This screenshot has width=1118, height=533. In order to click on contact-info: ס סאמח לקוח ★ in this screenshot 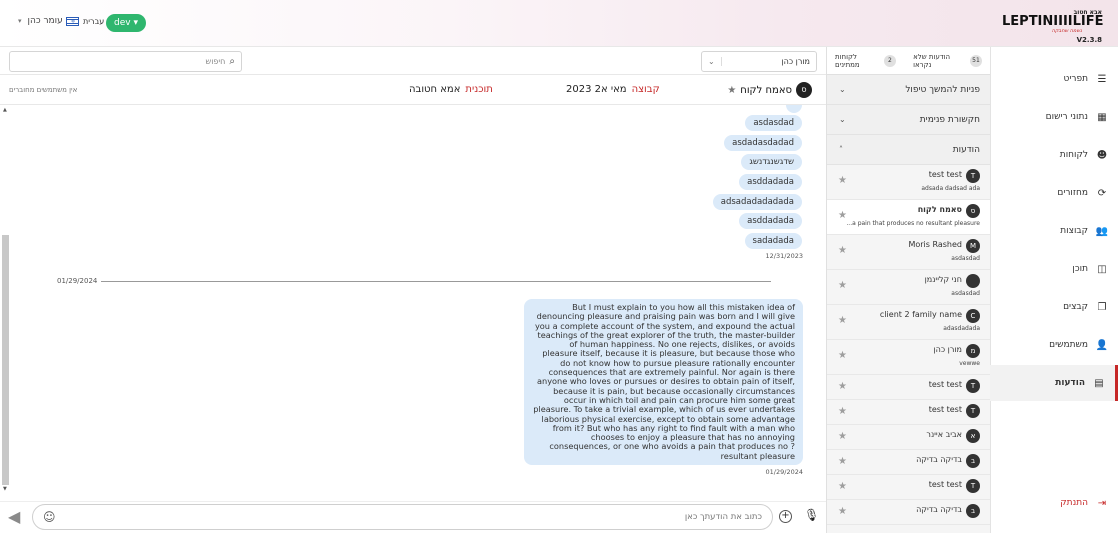, I will do `click(769, 90)`.